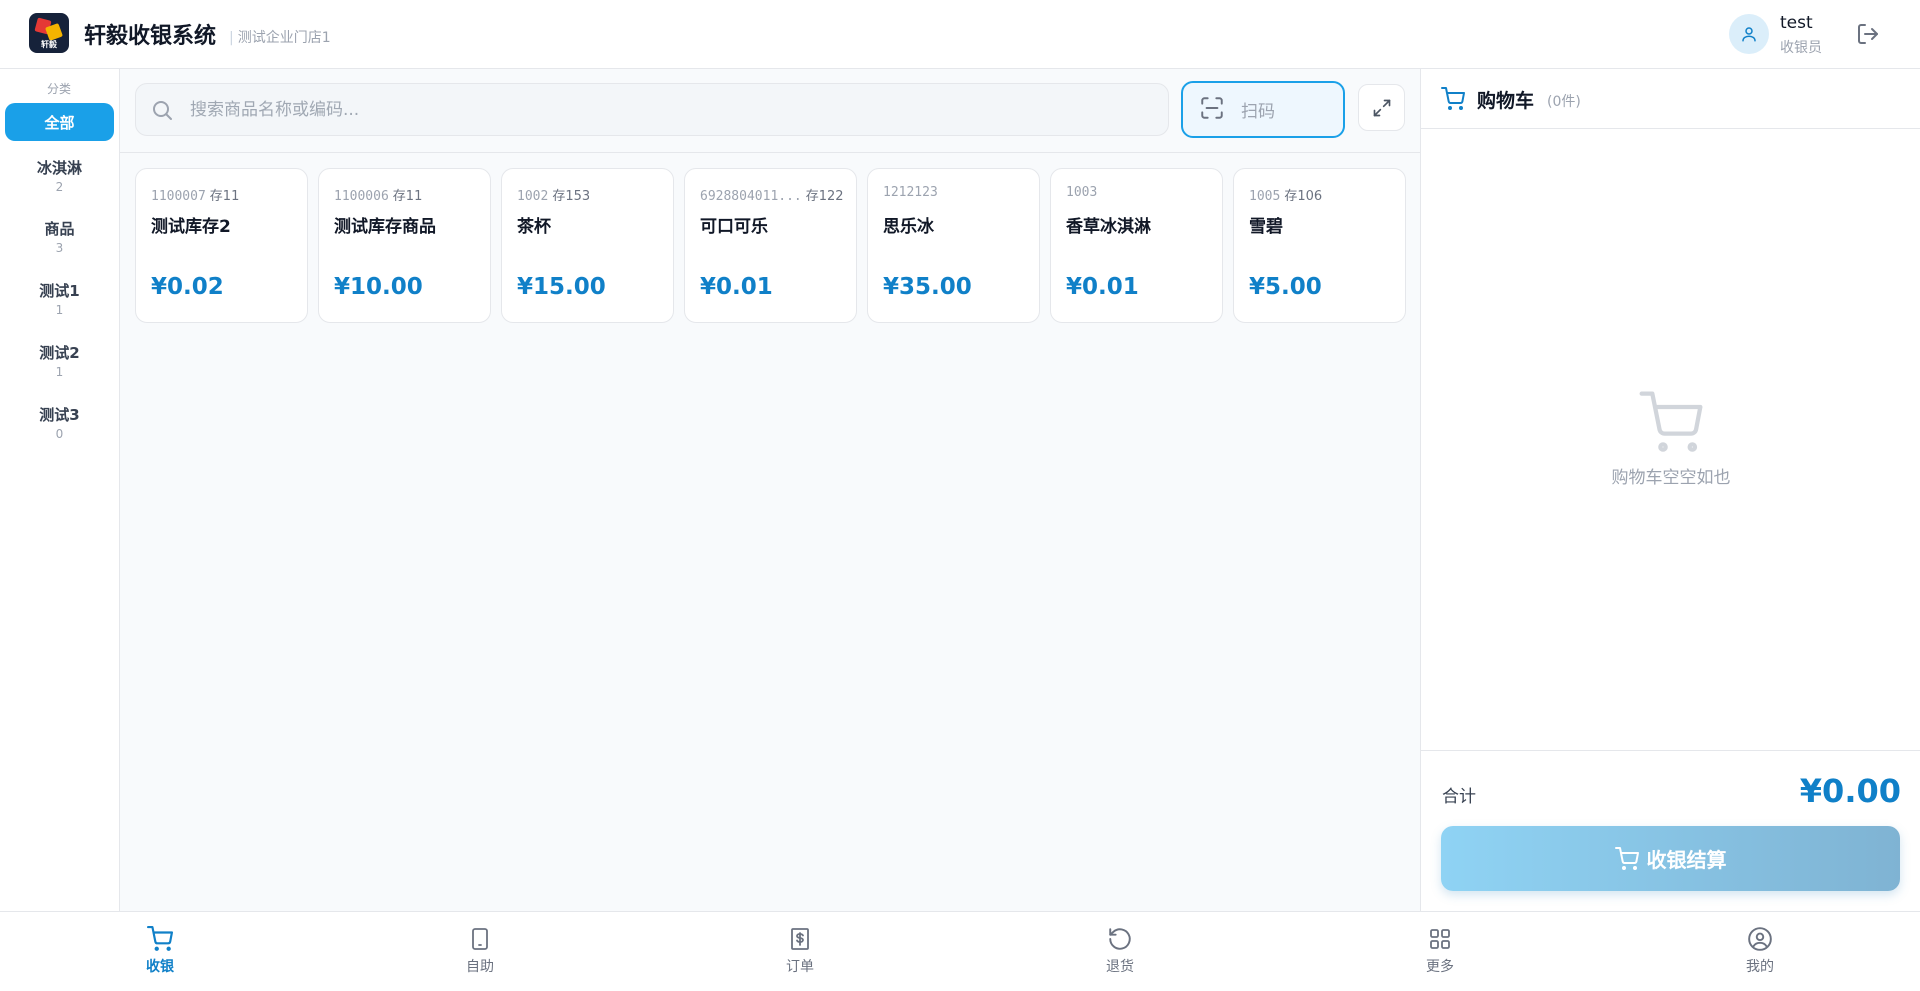 The image size is (1920, 991). I want to click on category-count: 0, so click(59, 434).